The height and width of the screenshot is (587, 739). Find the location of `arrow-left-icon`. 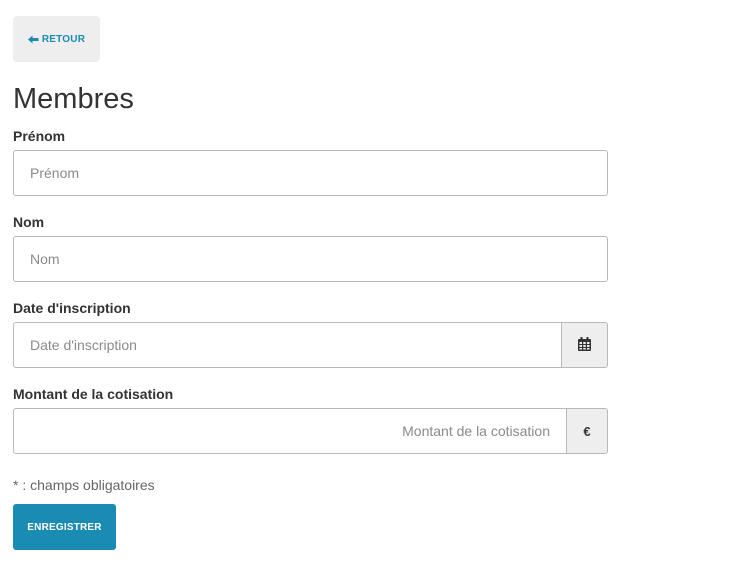

arrow-left-icon is located at coordinates (33, 39).